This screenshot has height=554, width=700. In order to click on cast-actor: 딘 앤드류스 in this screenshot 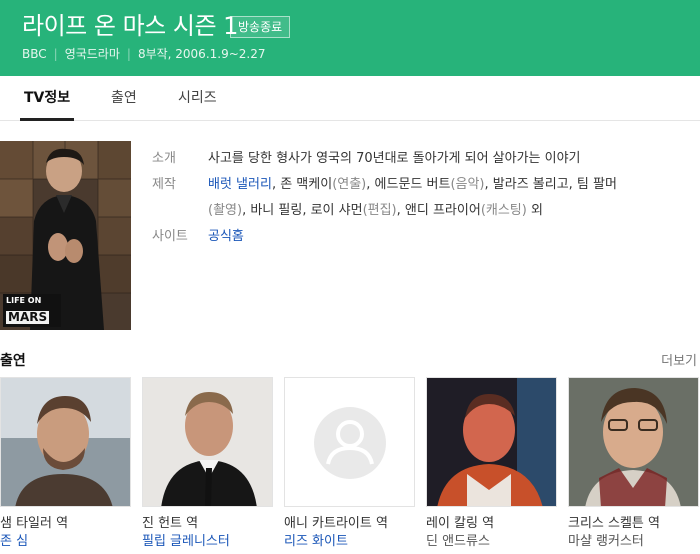, I will do `click(491, 542)`.